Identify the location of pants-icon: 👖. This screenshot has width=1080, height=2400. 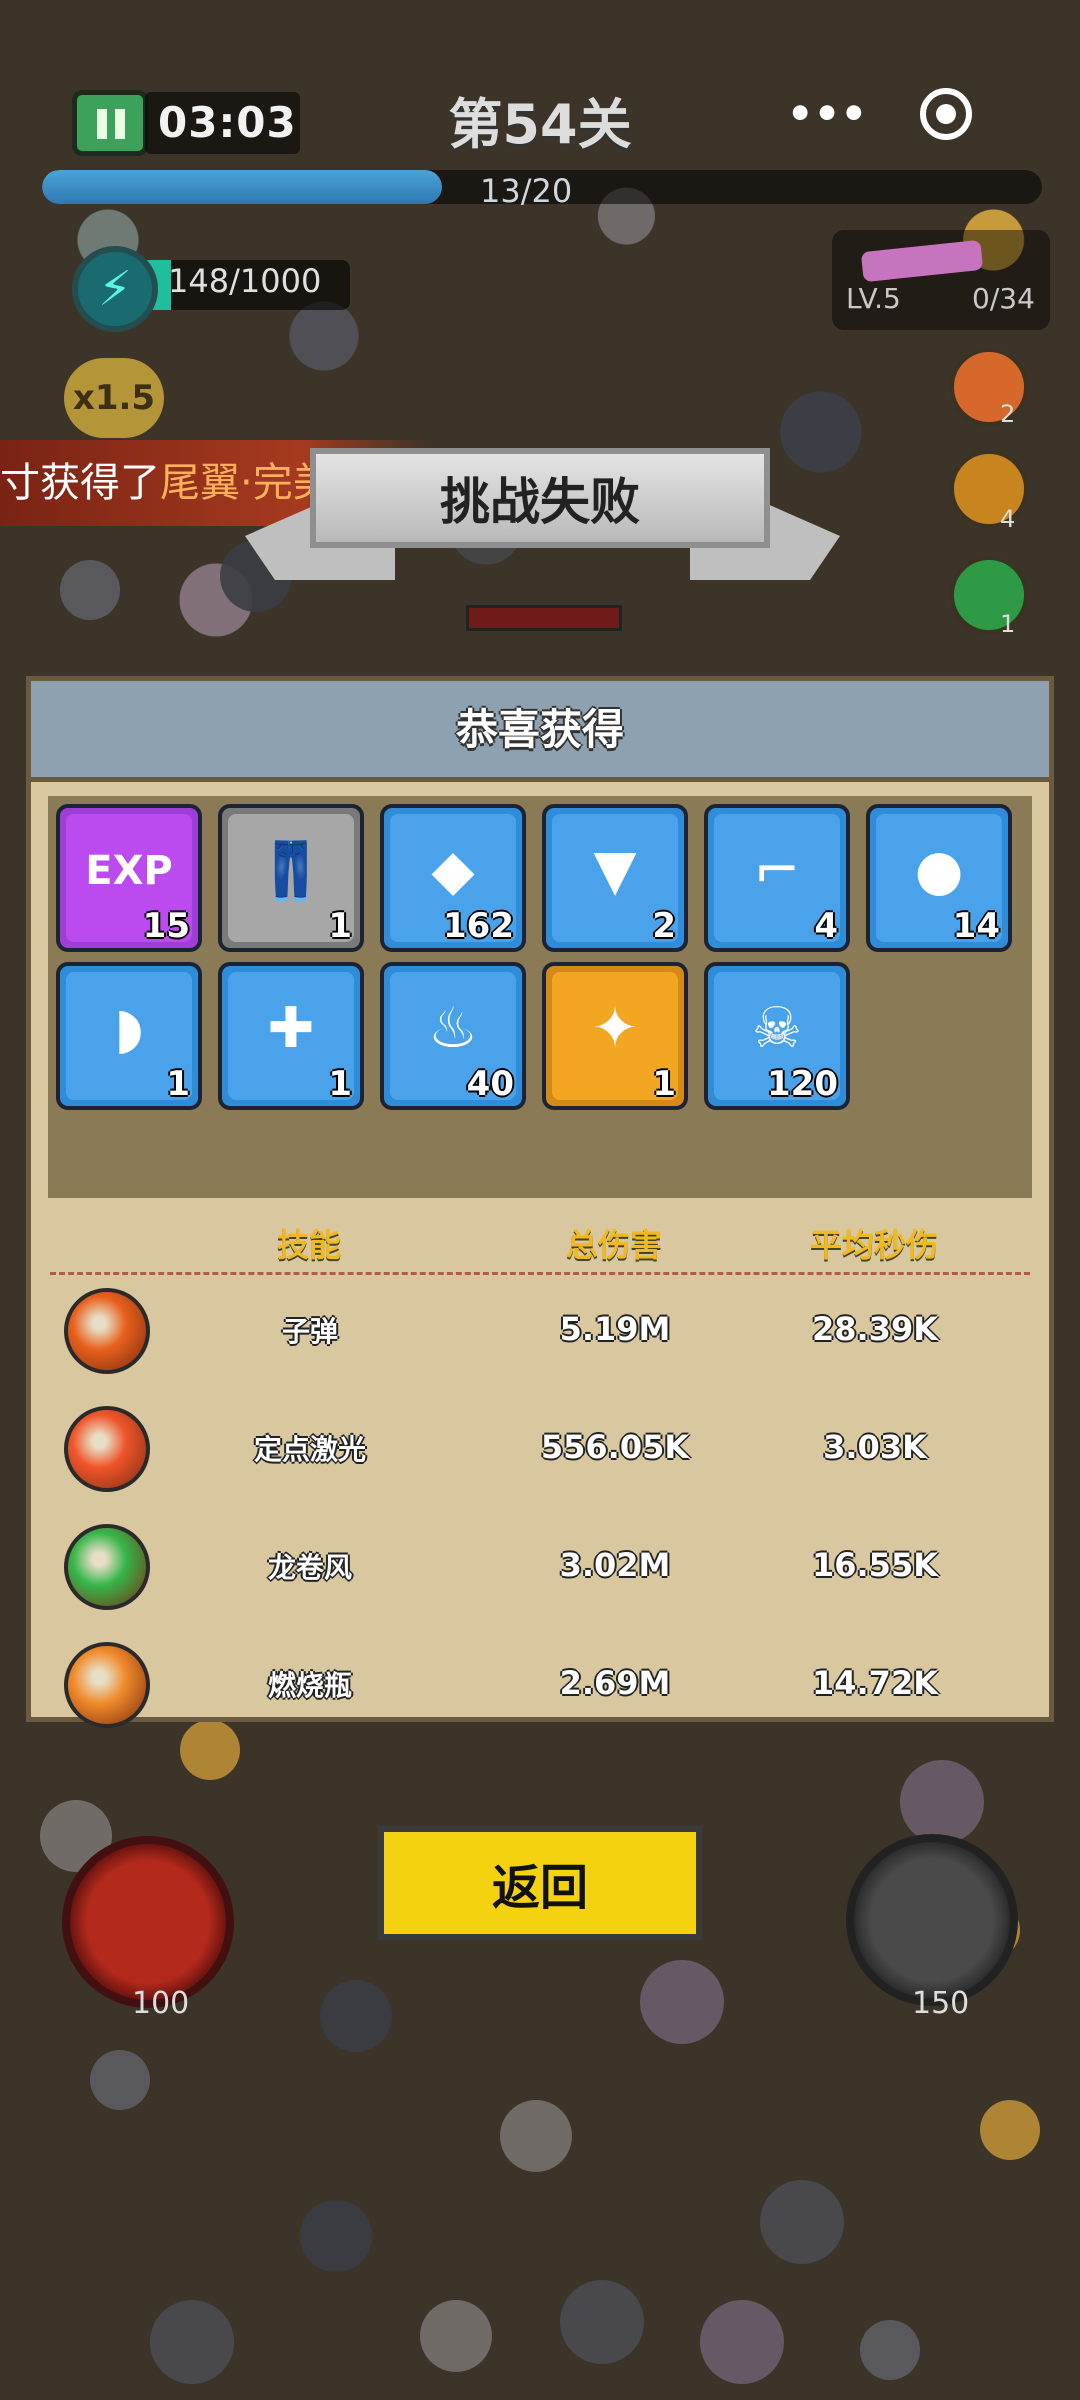
(291, 871).